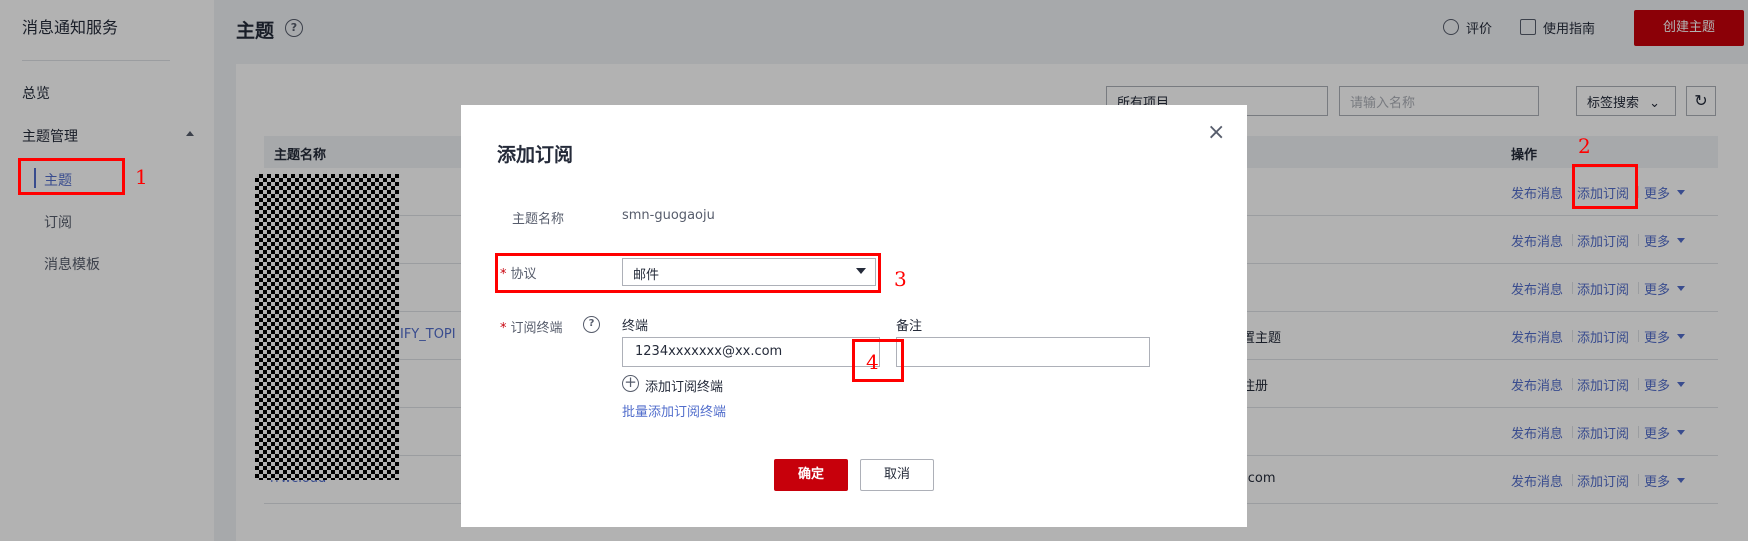  I want to click on topic-name-label: 主题名称, so click(538, 219).